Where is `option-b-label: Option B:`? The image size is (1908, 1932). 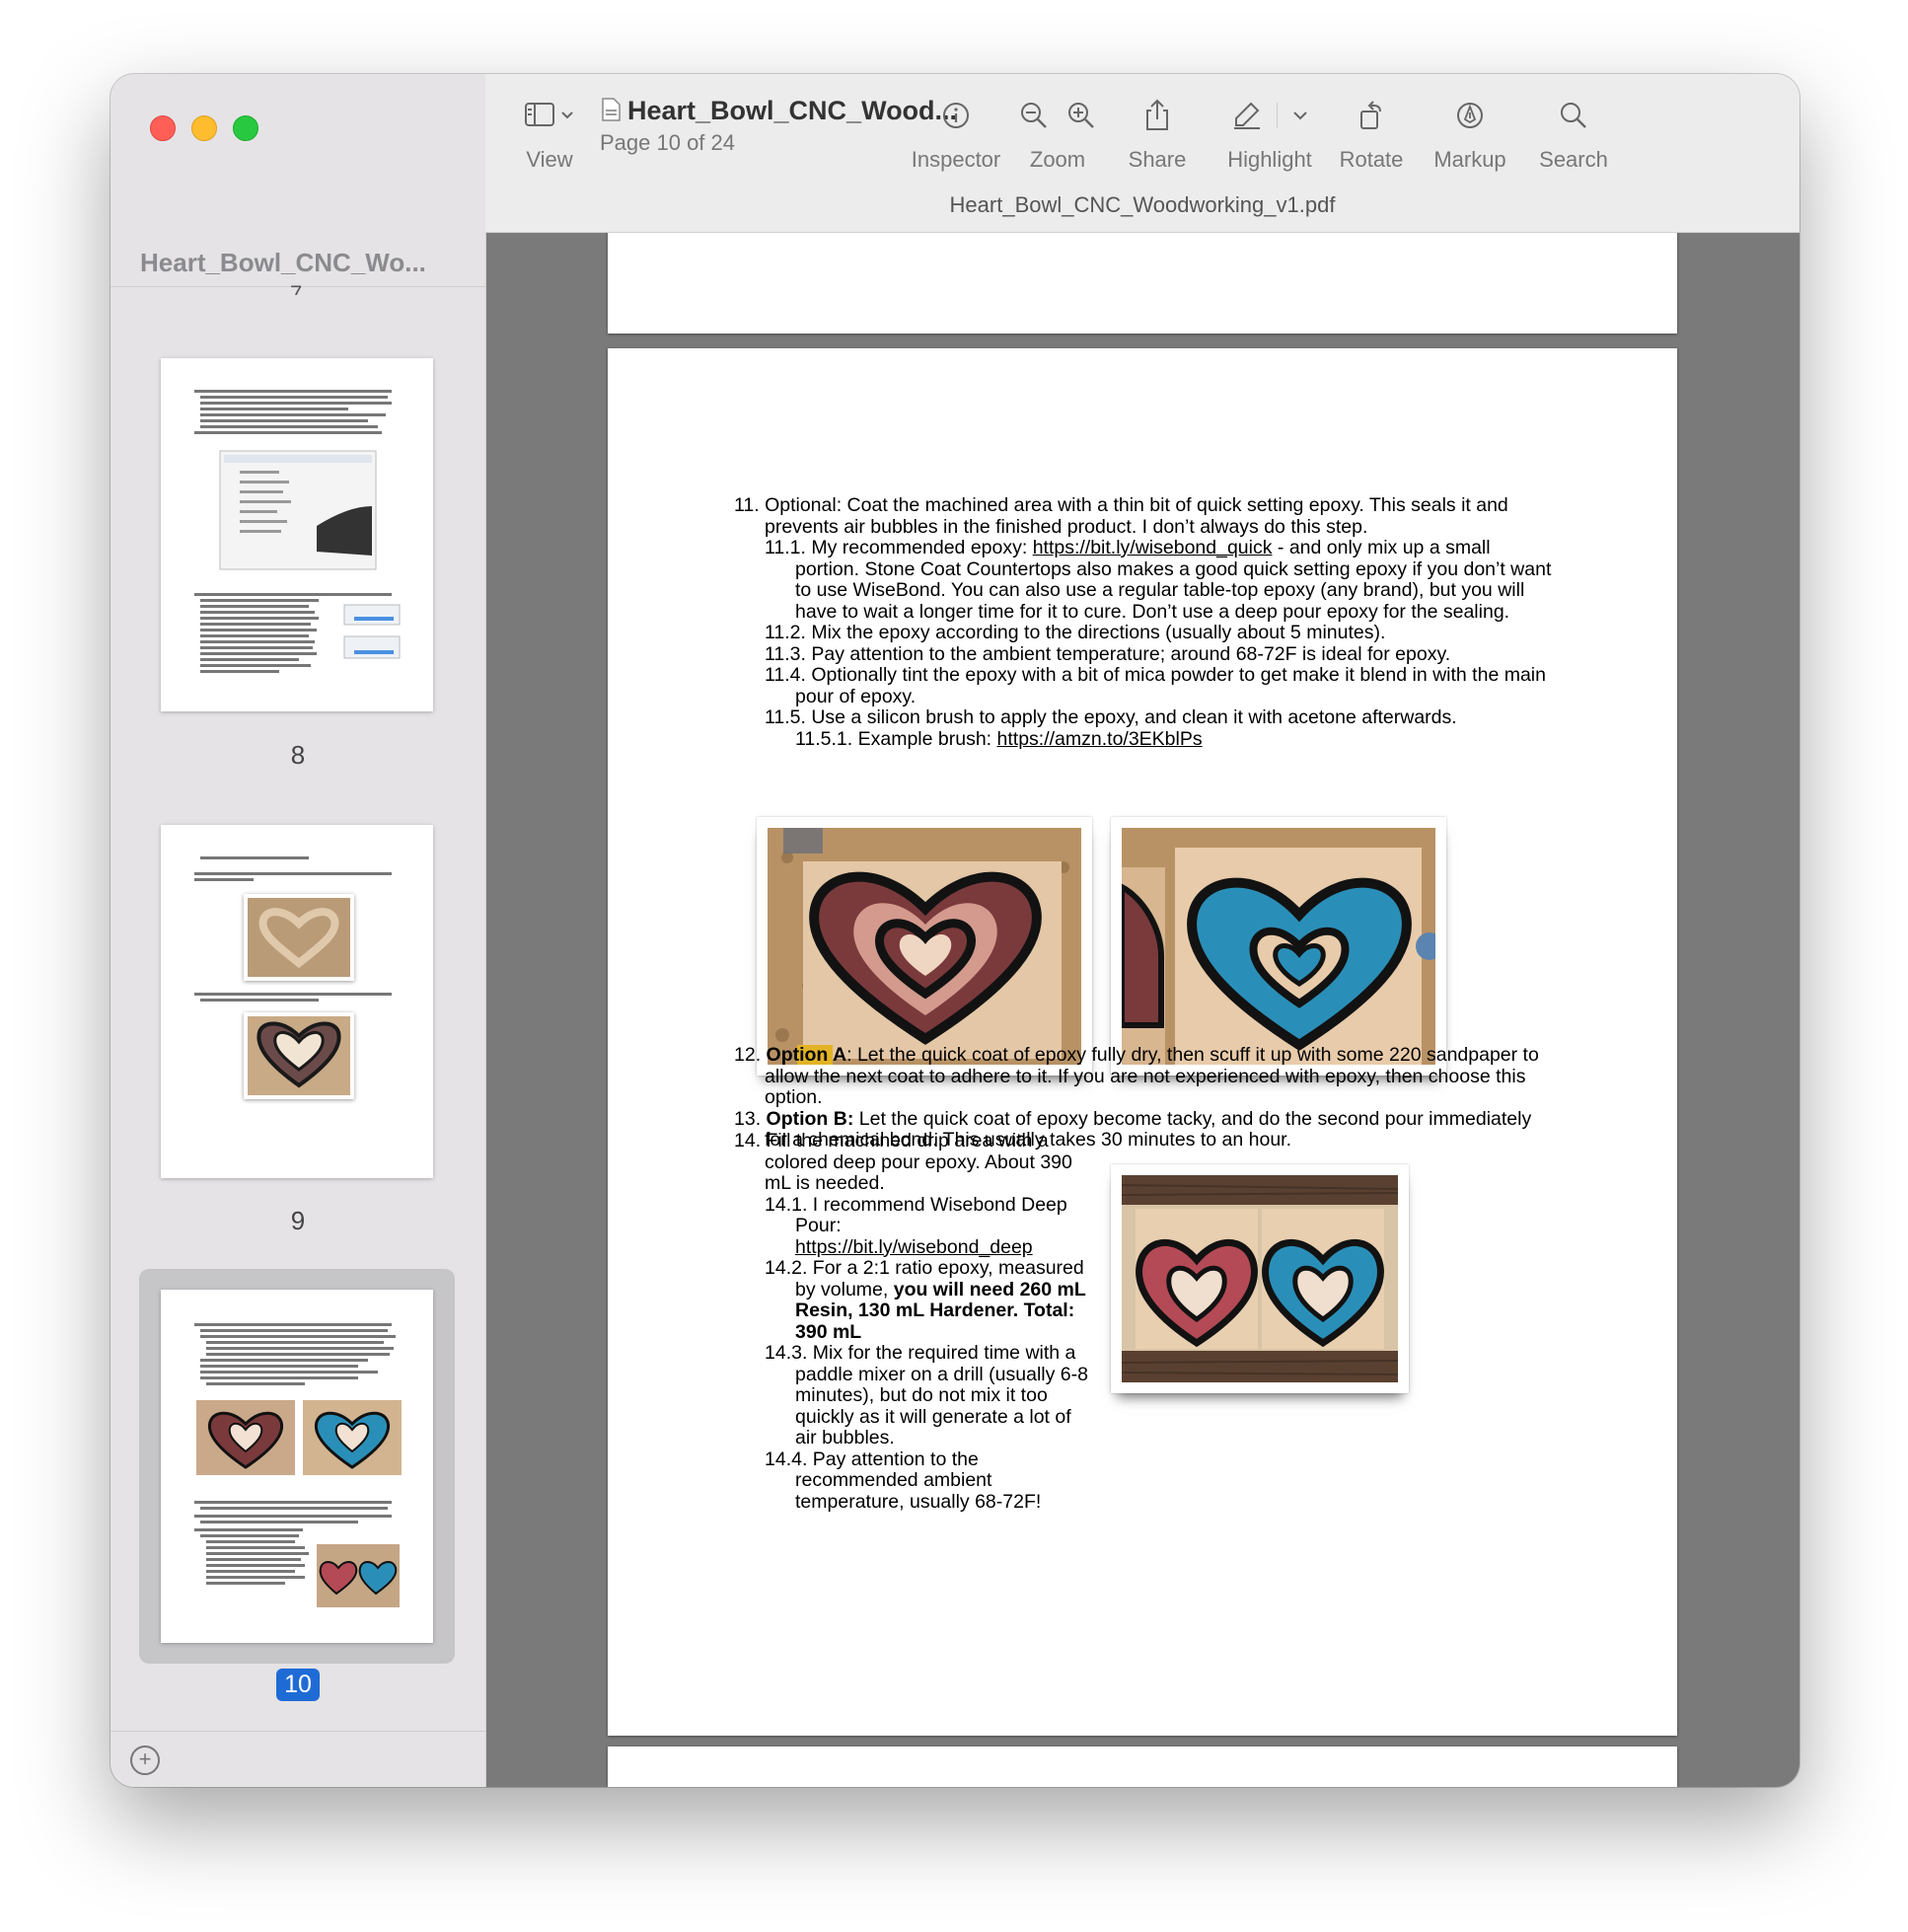 option-b-label: Option B: is located at coordinates (810, 1118).